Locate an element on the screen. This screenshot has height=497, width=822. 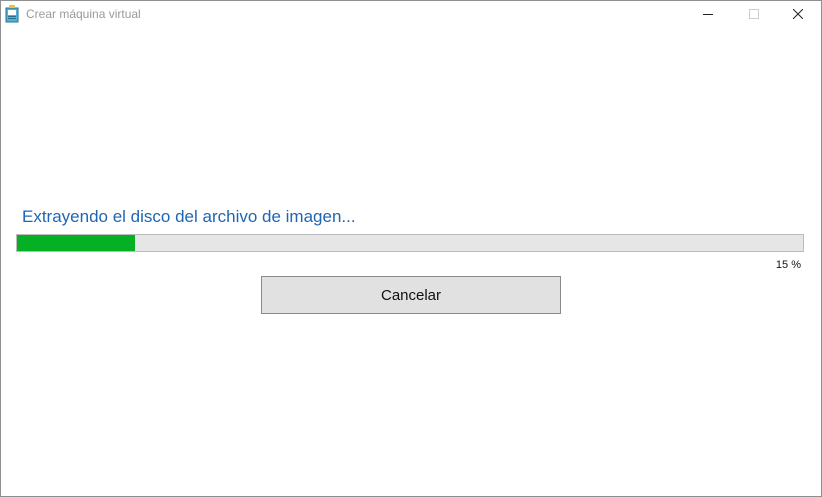
title-bar: Crear máquina virtual is located at coordinates (411, 14).